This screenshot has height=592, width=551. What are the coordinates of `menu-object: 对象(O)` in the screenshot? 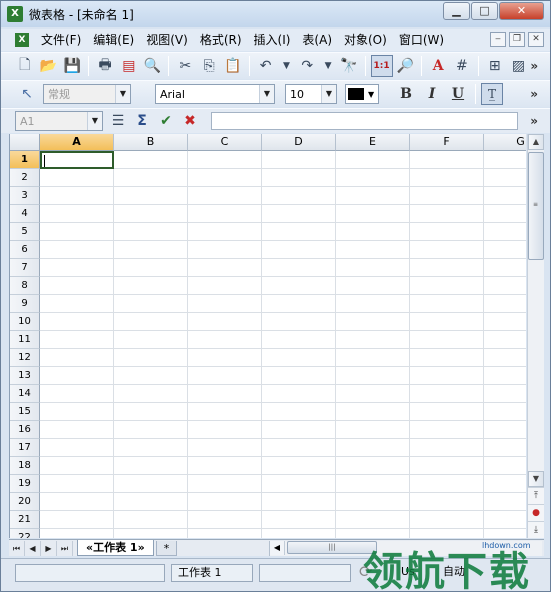 It's located at (365, 40).